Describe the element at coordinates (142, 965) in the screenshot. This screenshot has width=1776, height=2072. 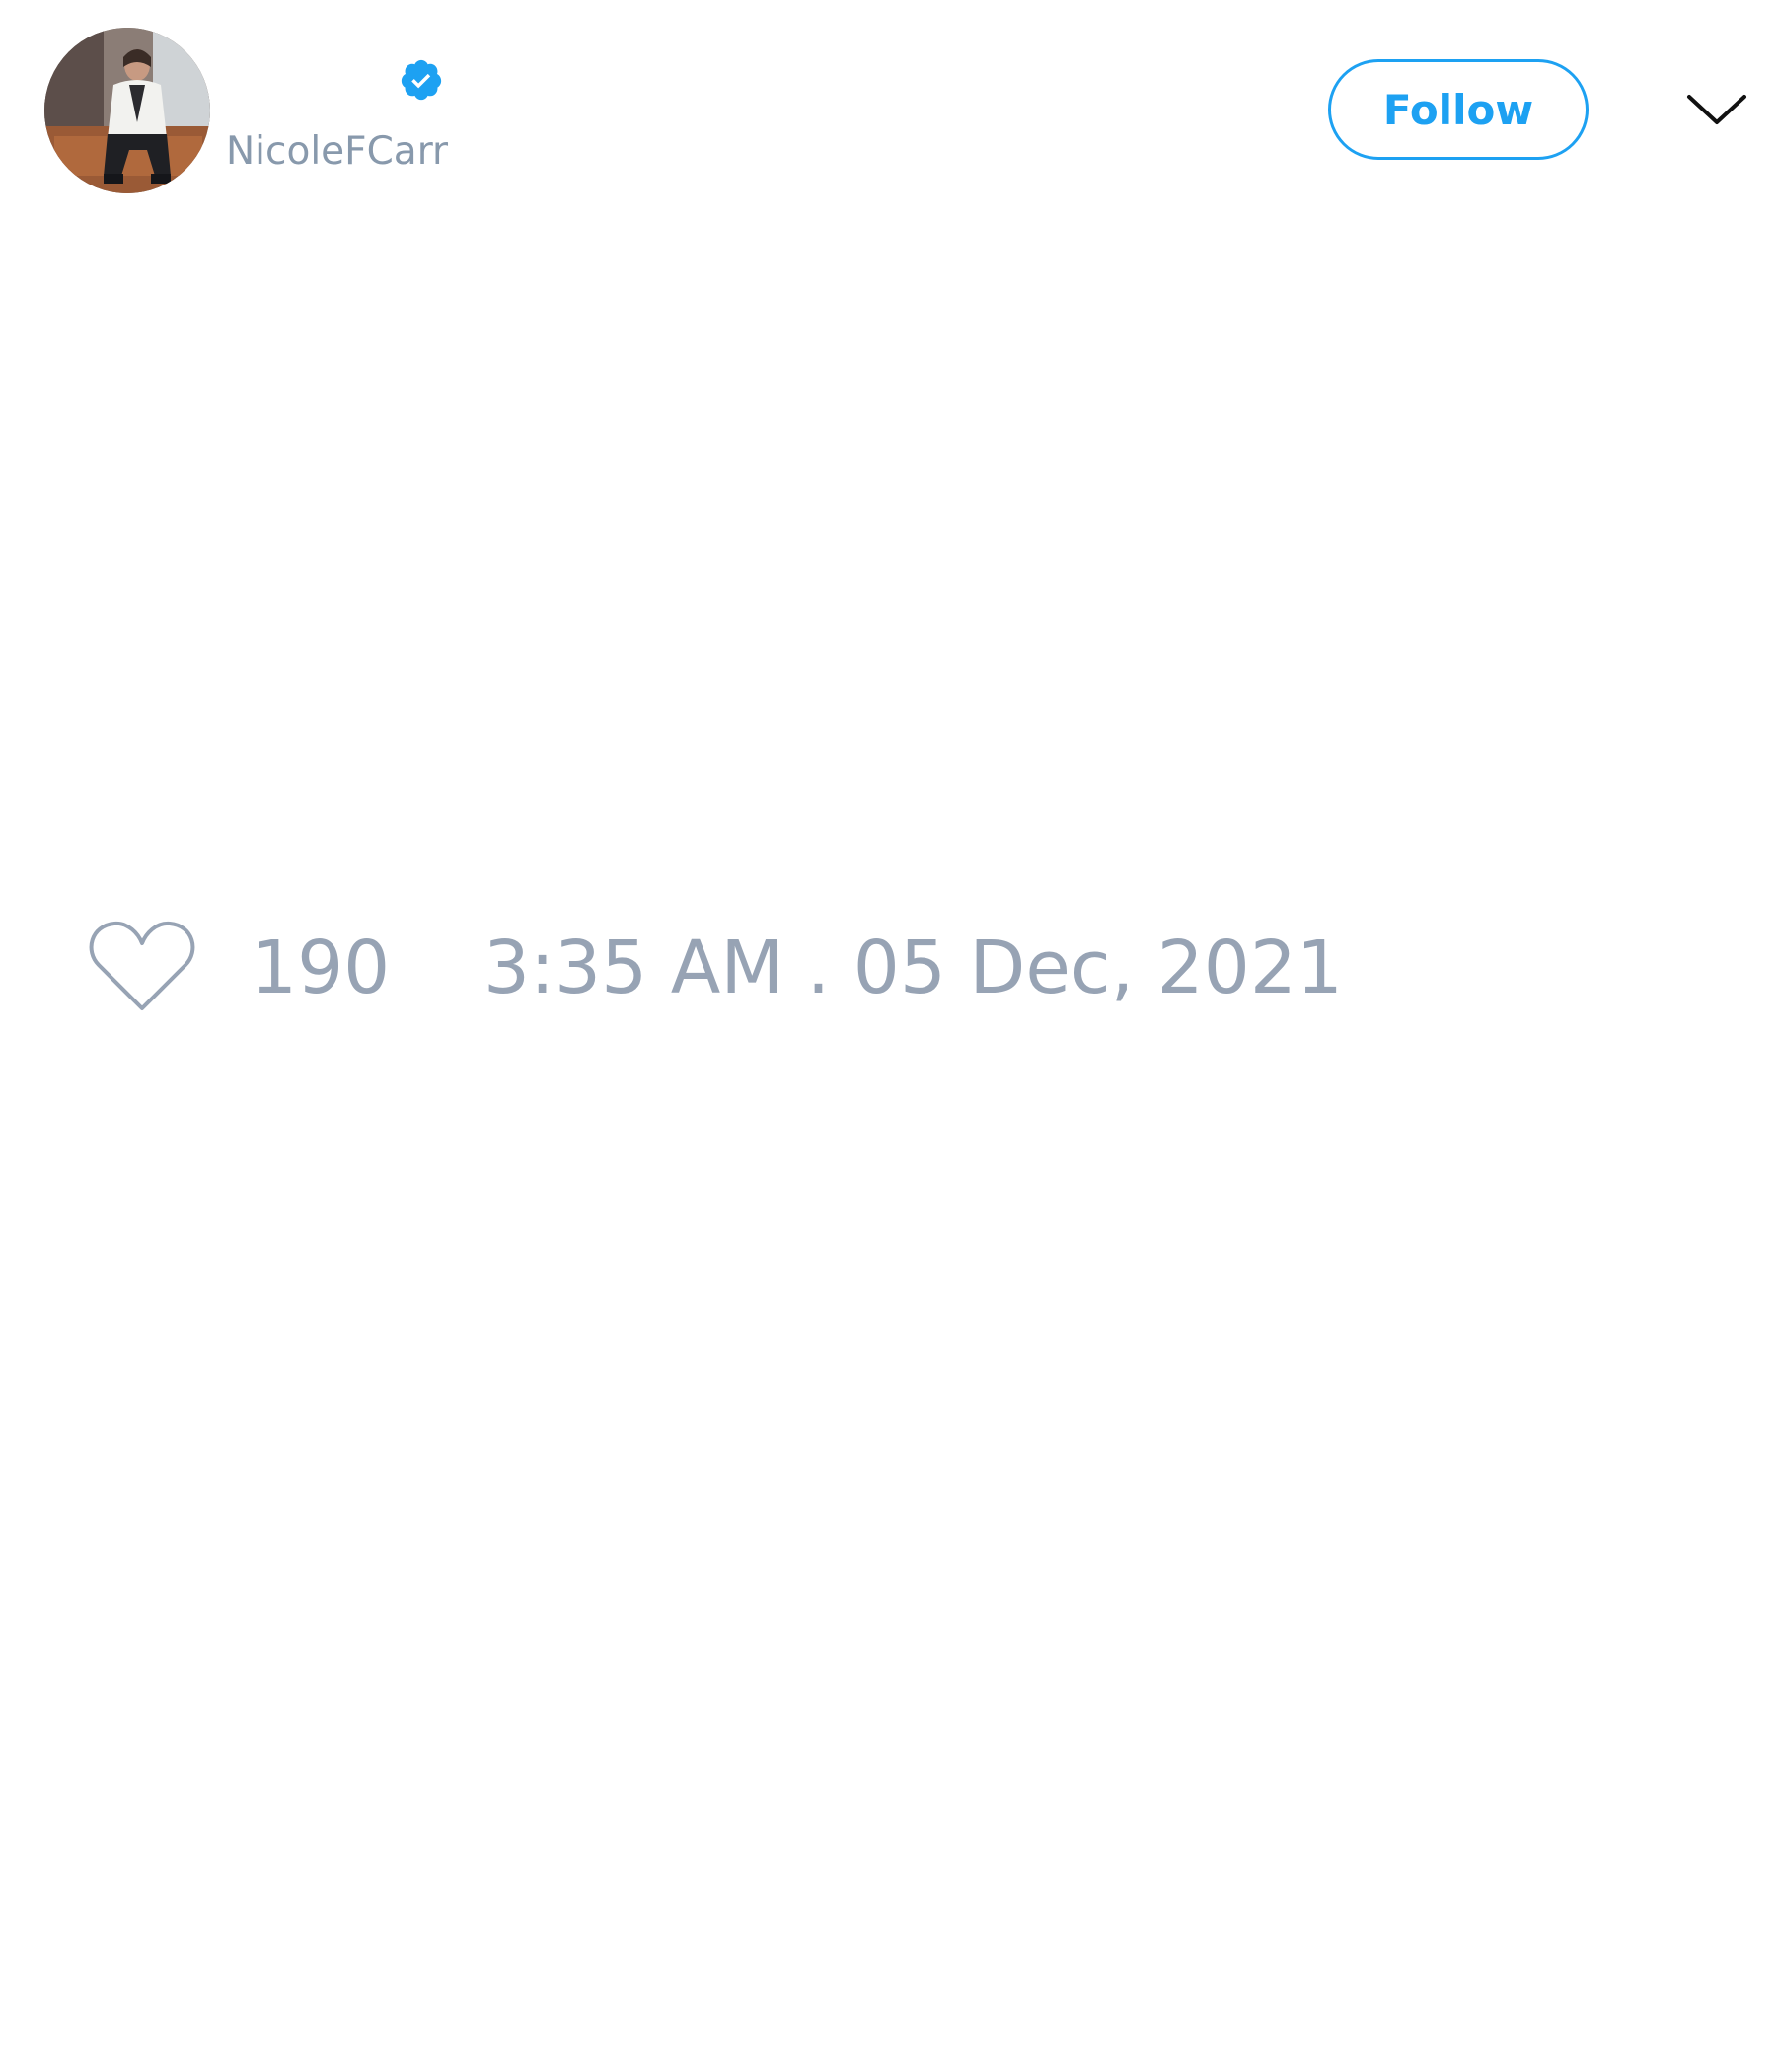
I see `heart-icon` at that location.